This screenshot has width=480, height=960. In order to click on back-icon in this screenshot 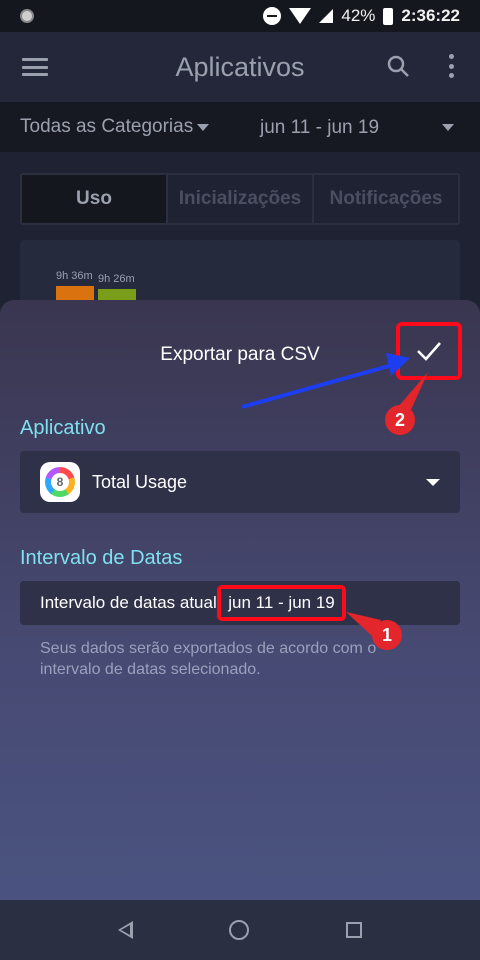, I will do `click(126, 930)`.